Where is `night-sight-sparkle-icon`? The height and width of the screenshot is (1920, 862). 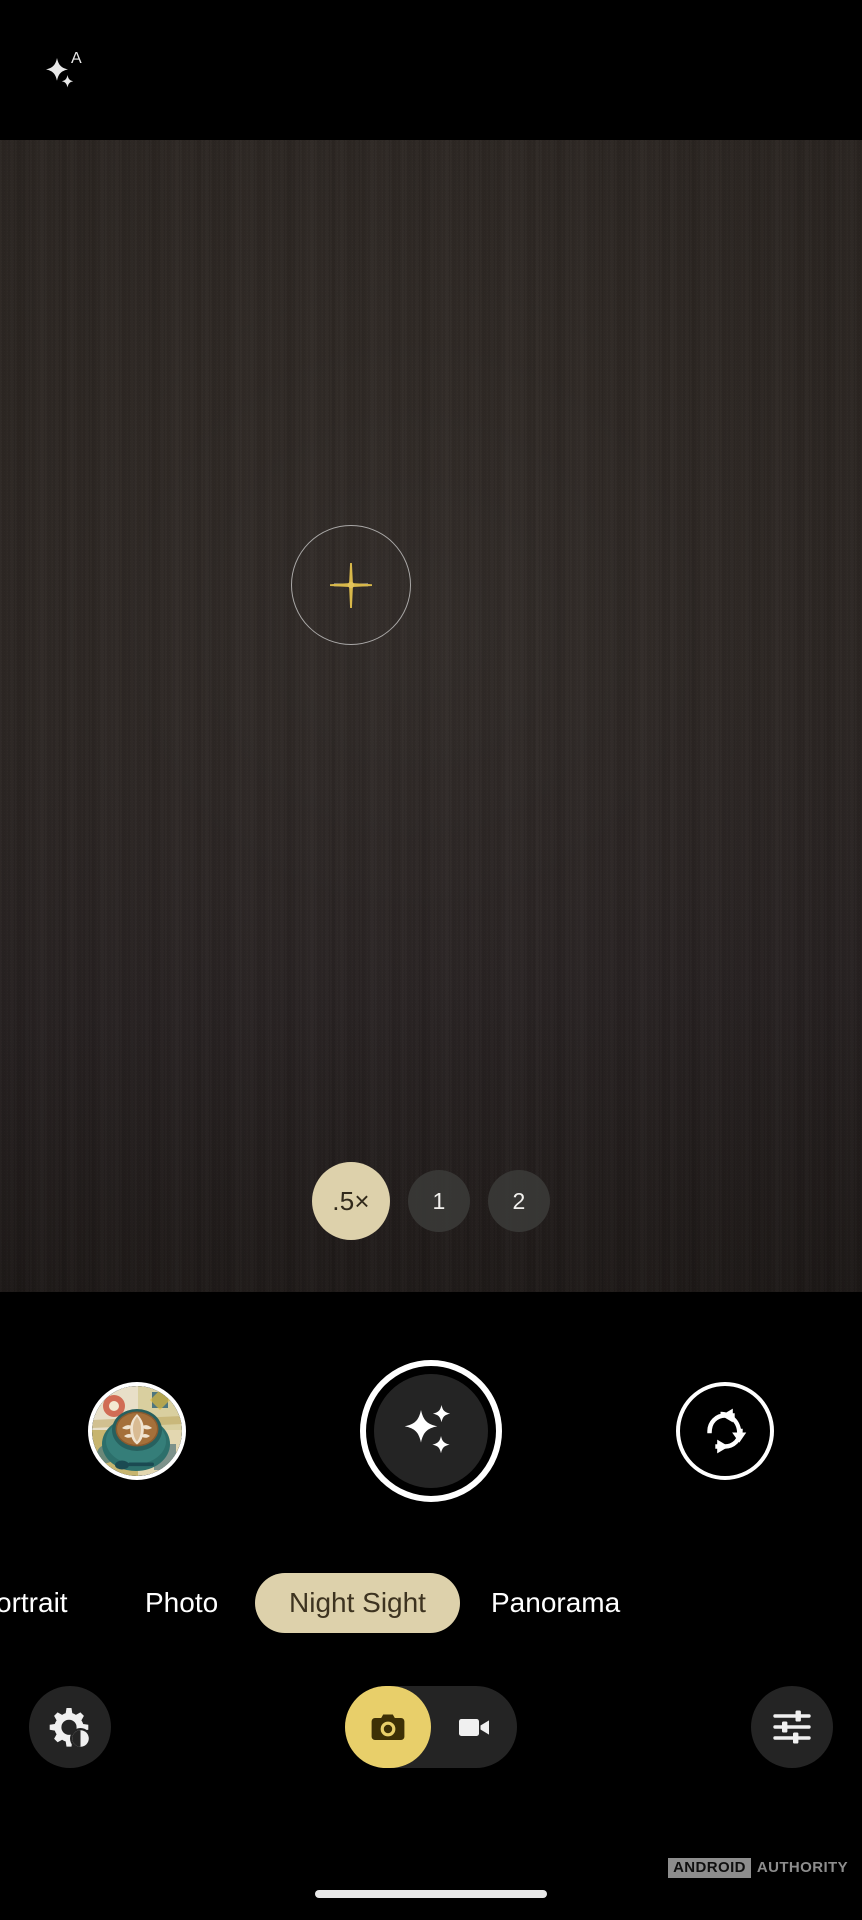
night-sight-sparkle-icon is located at coordinates (427, 1429).